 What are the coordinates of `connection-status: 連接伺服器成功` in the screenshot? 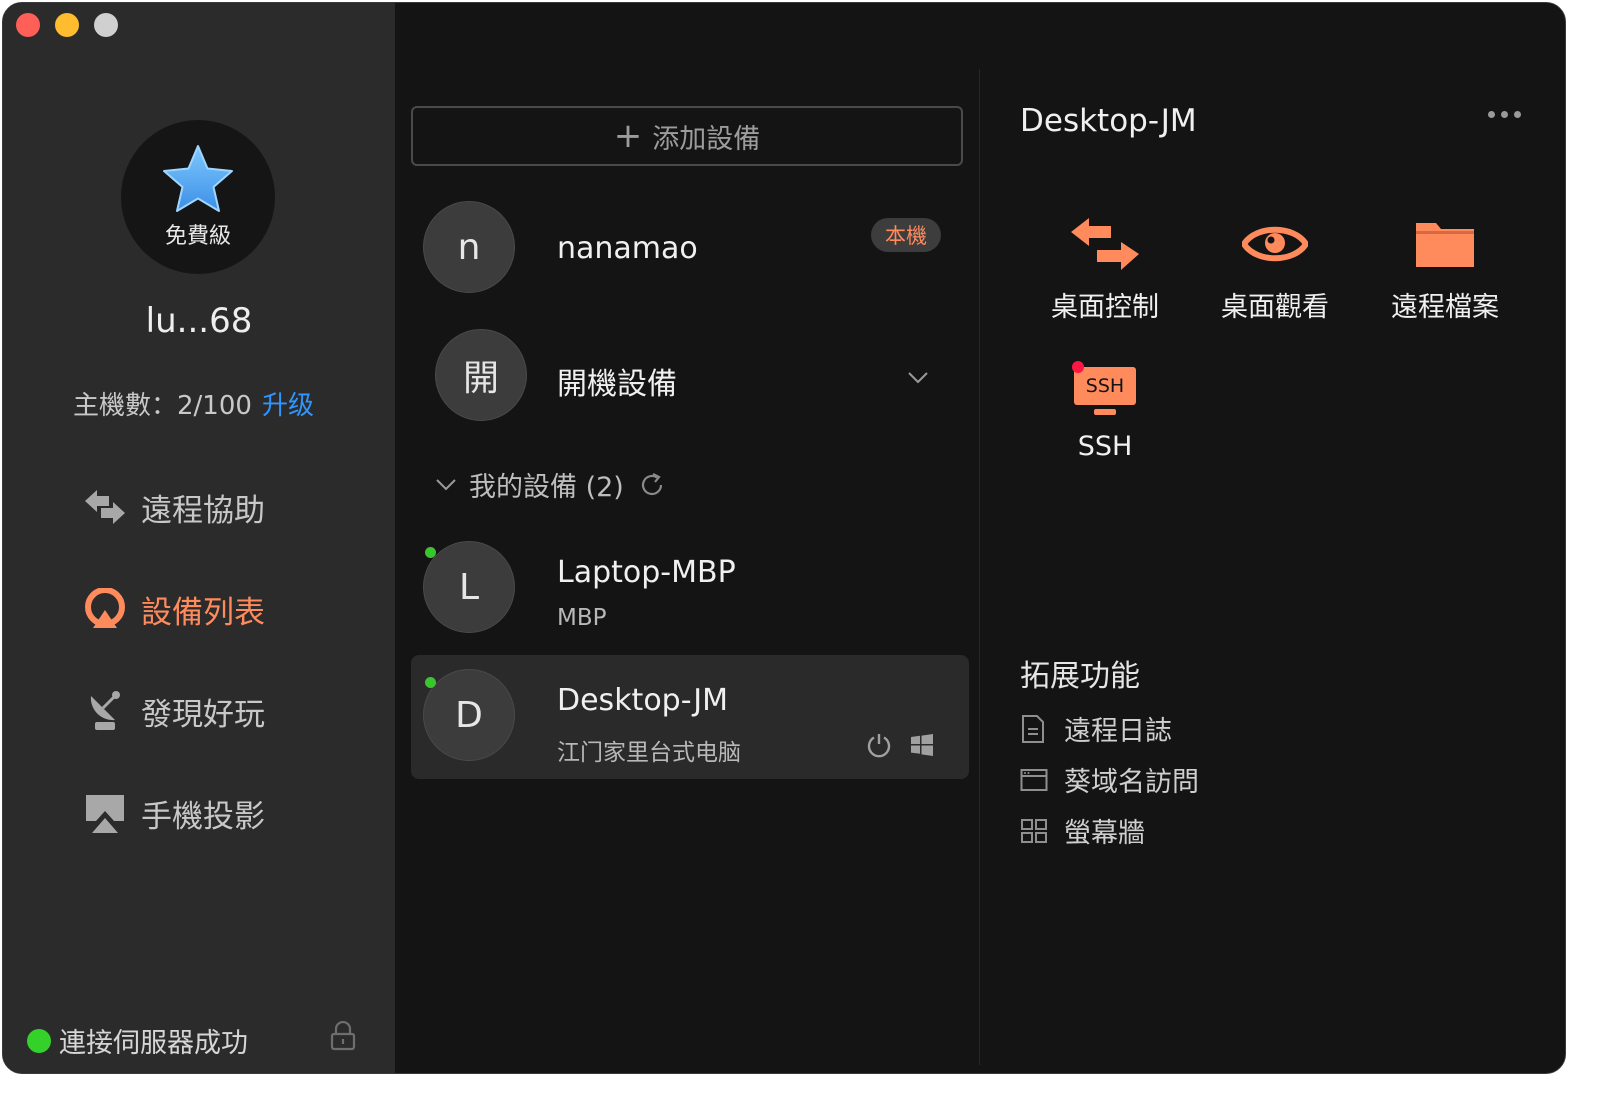 It's located at (137, 1040).